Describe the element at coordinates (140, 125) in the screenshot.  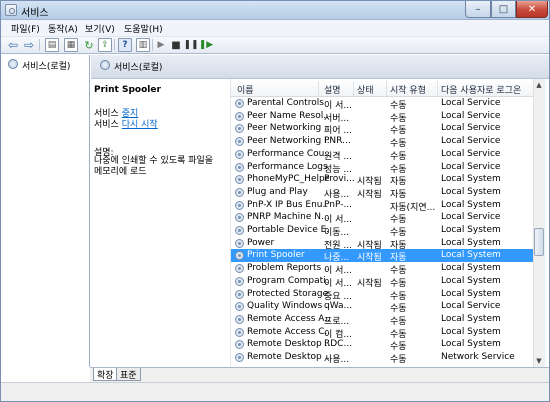
I see `restart-service-link: 다시 시작` at that location.